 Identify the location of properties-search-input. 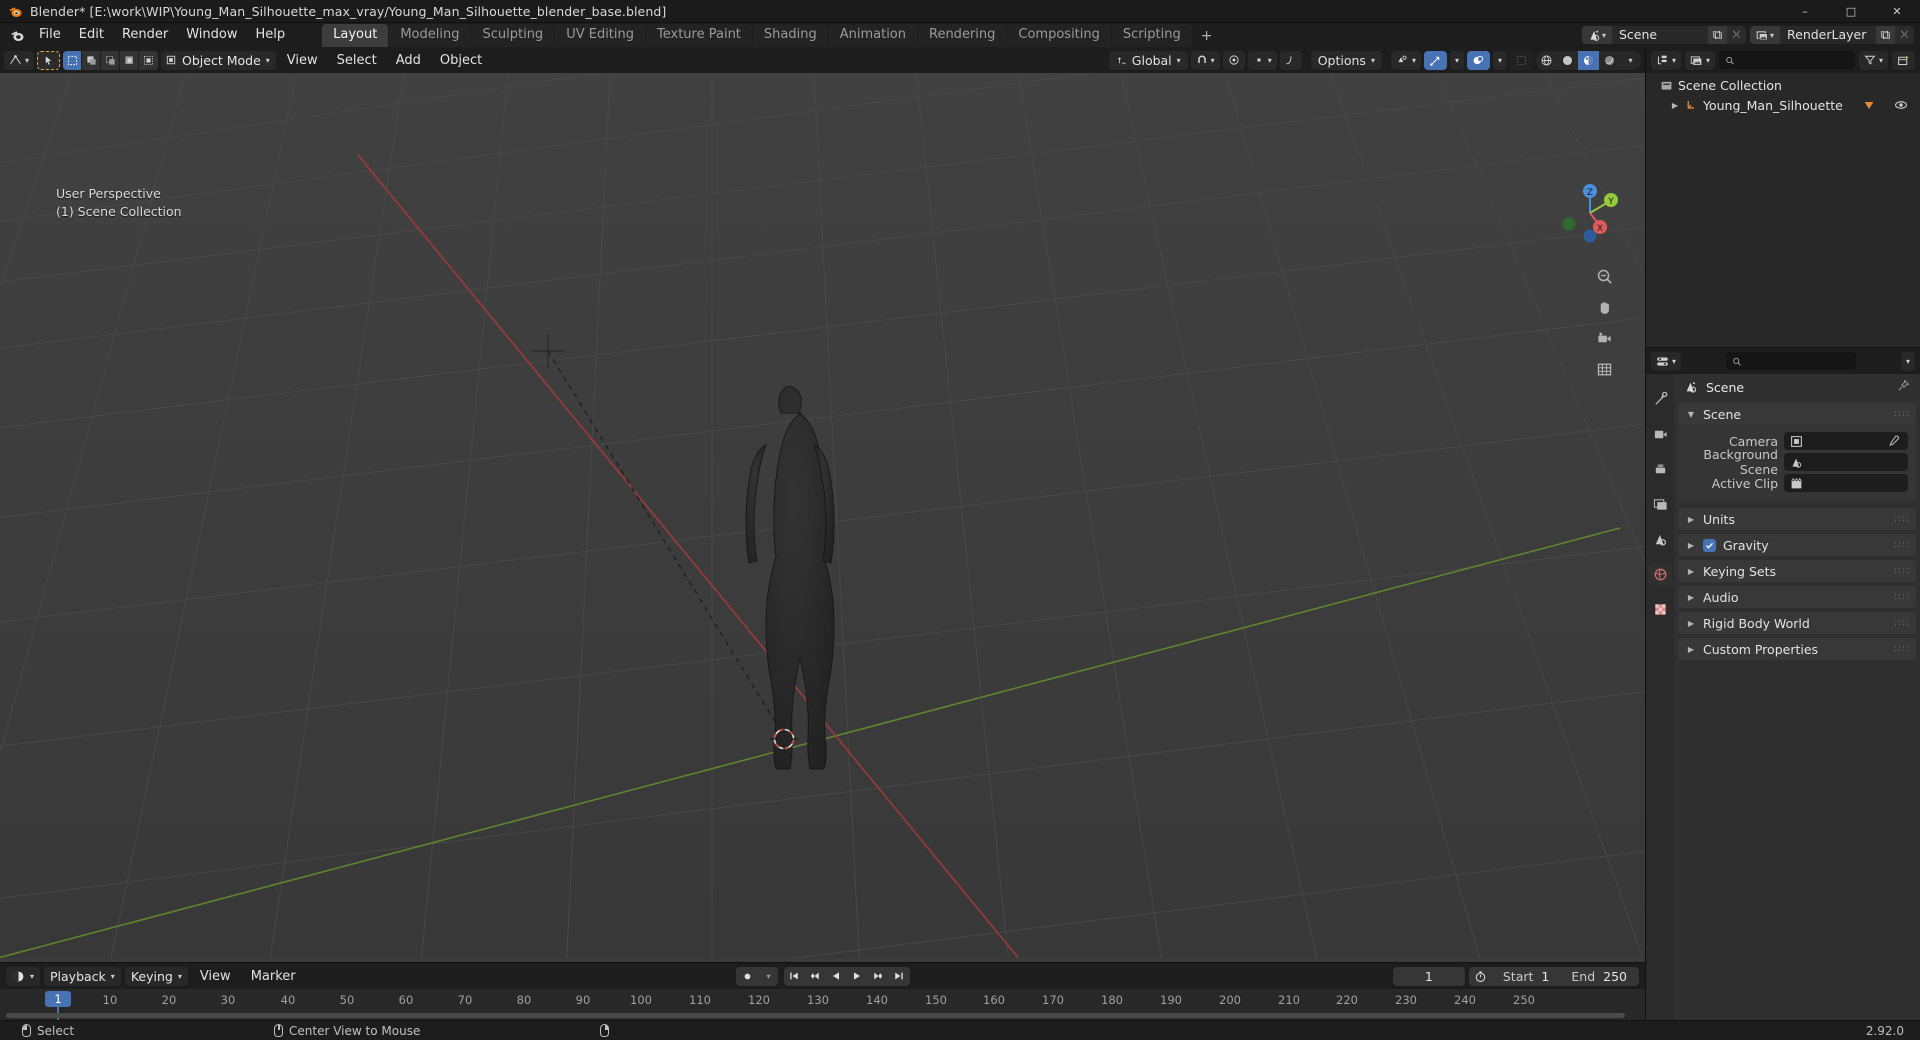
(1791, 361).